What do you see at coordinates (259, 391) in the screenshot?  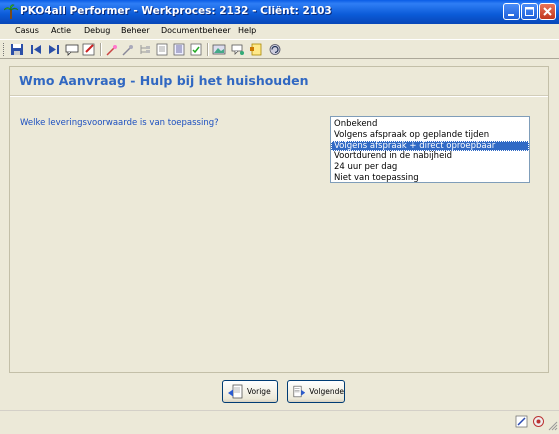 I see `previous-button-label: Vorige` at bounding box center [259, 391].